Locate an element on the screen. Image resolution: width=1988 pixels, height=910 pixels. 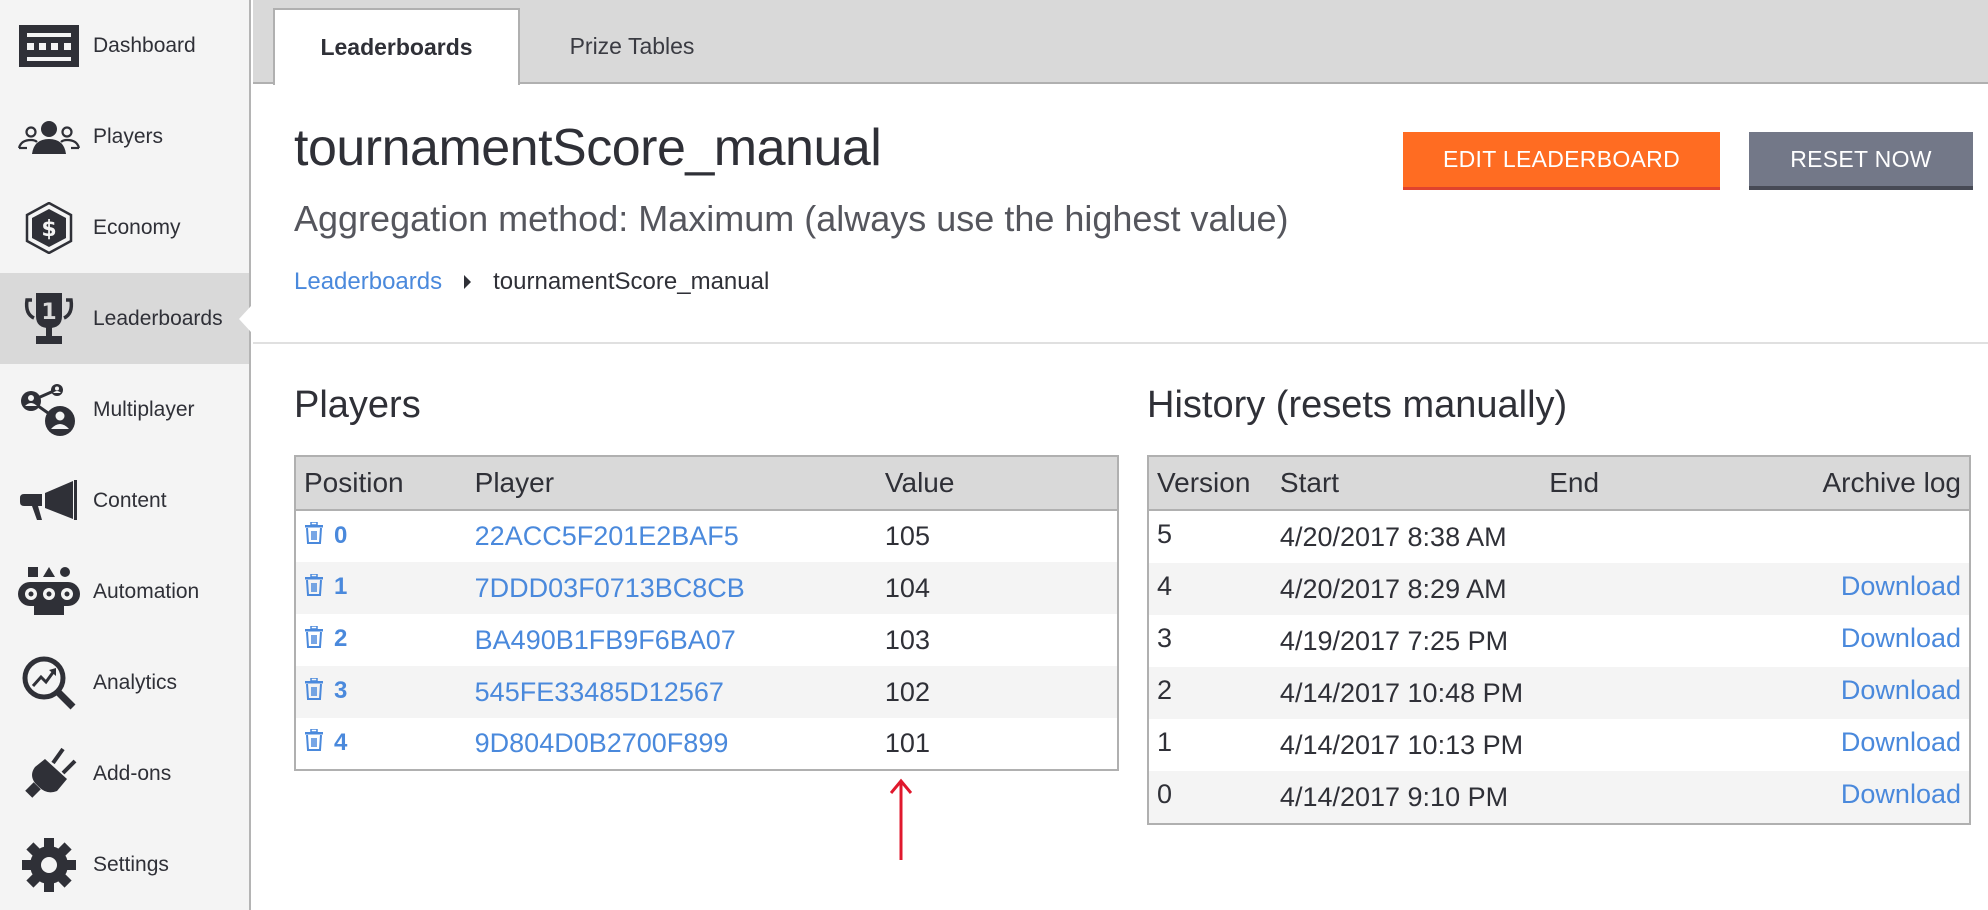
reset-now-button: RESET NOW is located at coordinates (1861, 161).